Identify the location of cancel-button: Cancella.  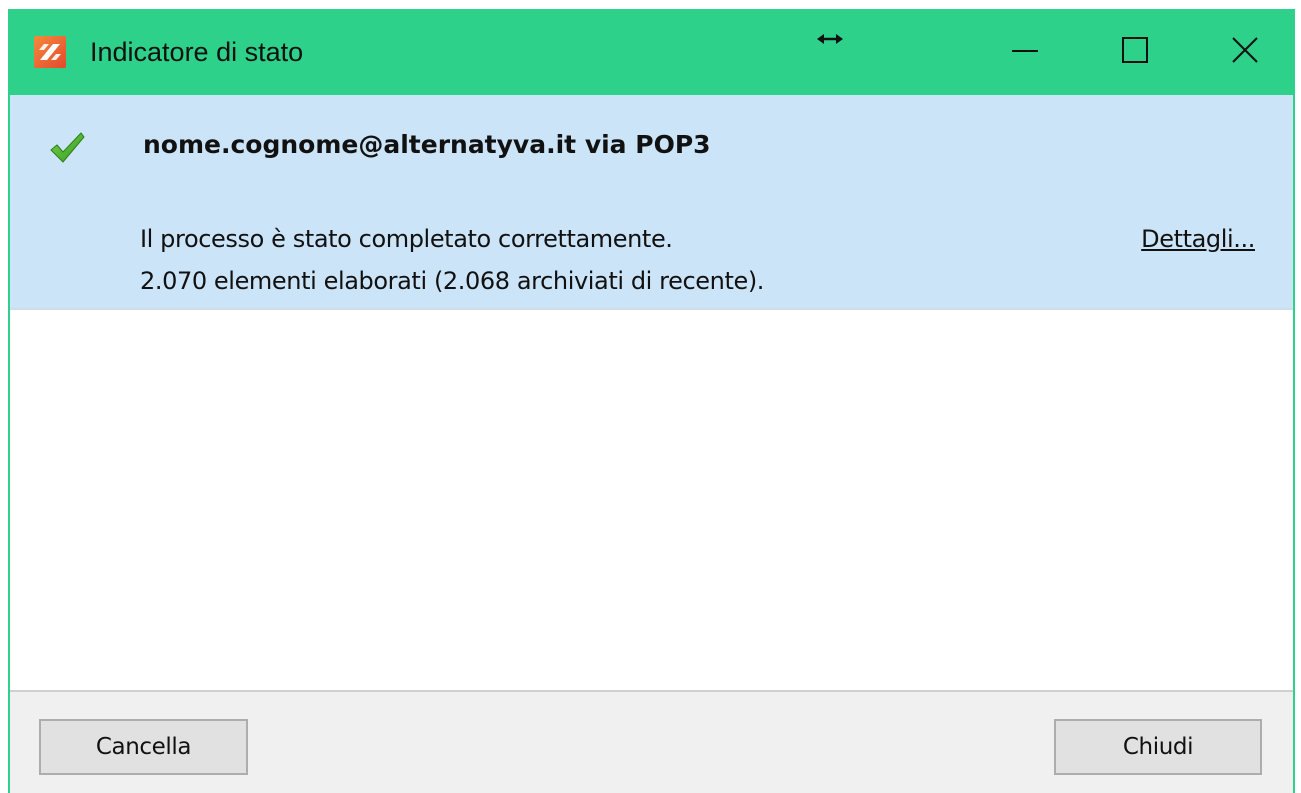
(143, 747).